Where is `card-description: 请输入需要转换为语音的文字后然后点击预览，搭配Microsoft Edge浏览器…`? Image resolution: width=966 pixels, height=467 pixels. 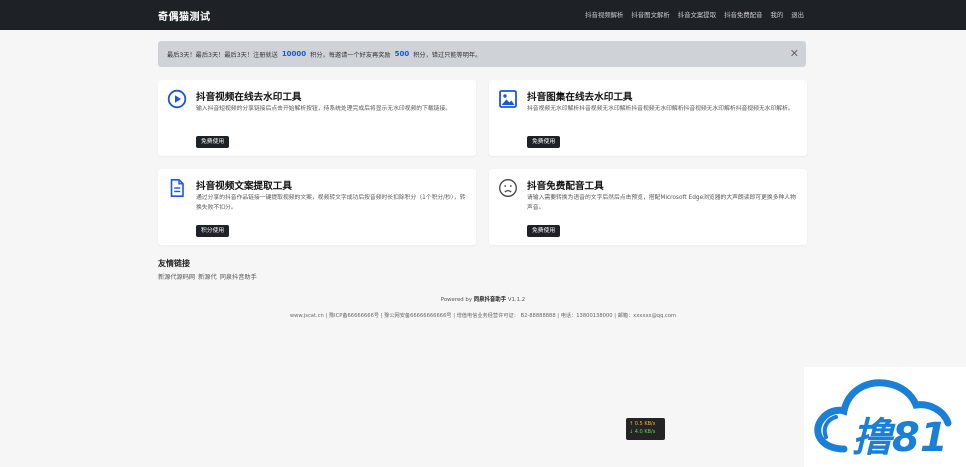 card-description: 请输入需要转换为语音的文字后然后点击预览，搭配Microsoft Edge浏览器… is located at coordinates (661, 203).